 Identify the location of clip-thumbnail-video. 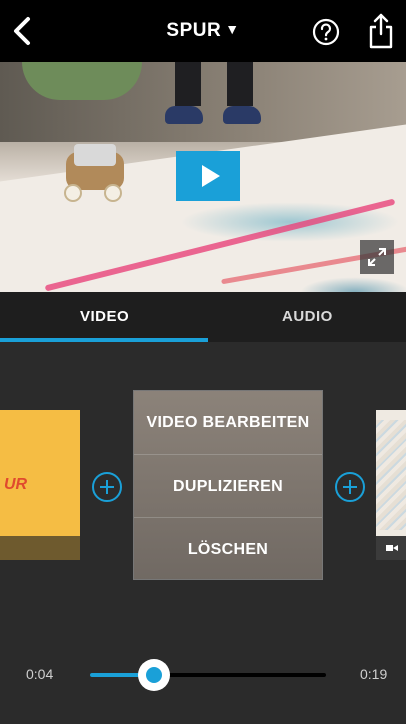
(391, 485).